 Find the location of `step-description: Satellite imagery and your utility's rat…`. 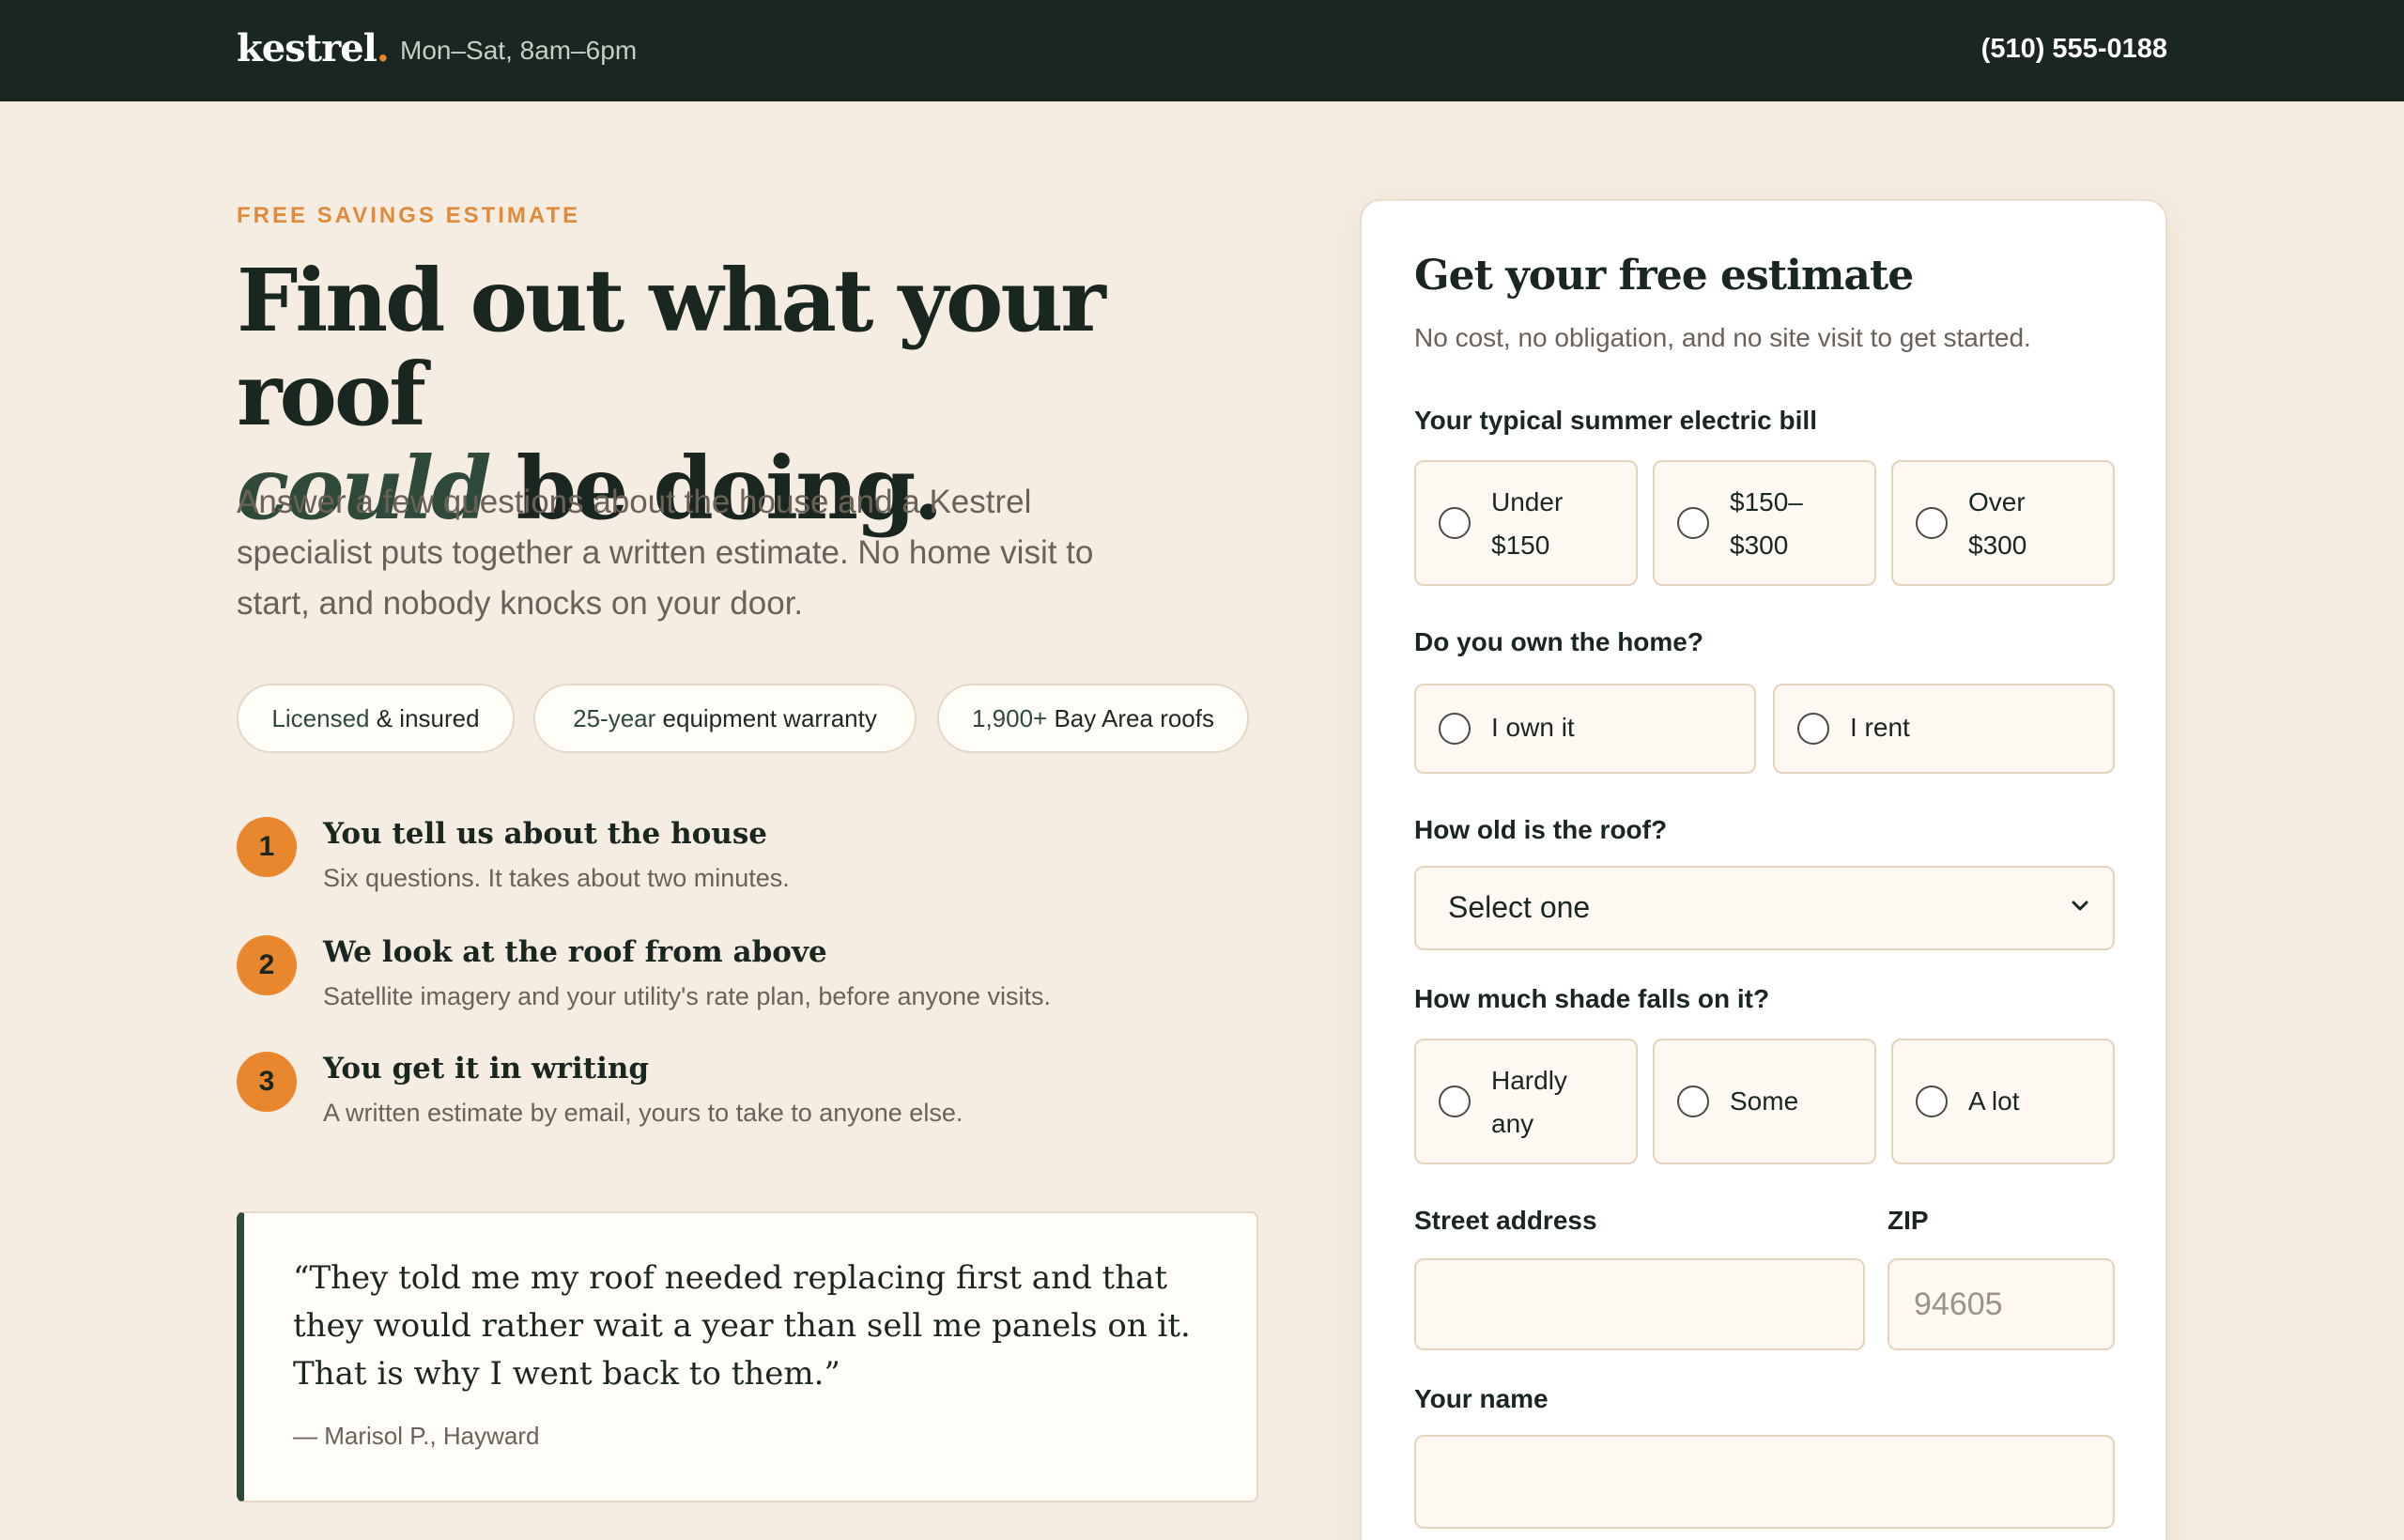

step-description: Satellite imagery and your utility's rat… is located at coordinates (687, 996).